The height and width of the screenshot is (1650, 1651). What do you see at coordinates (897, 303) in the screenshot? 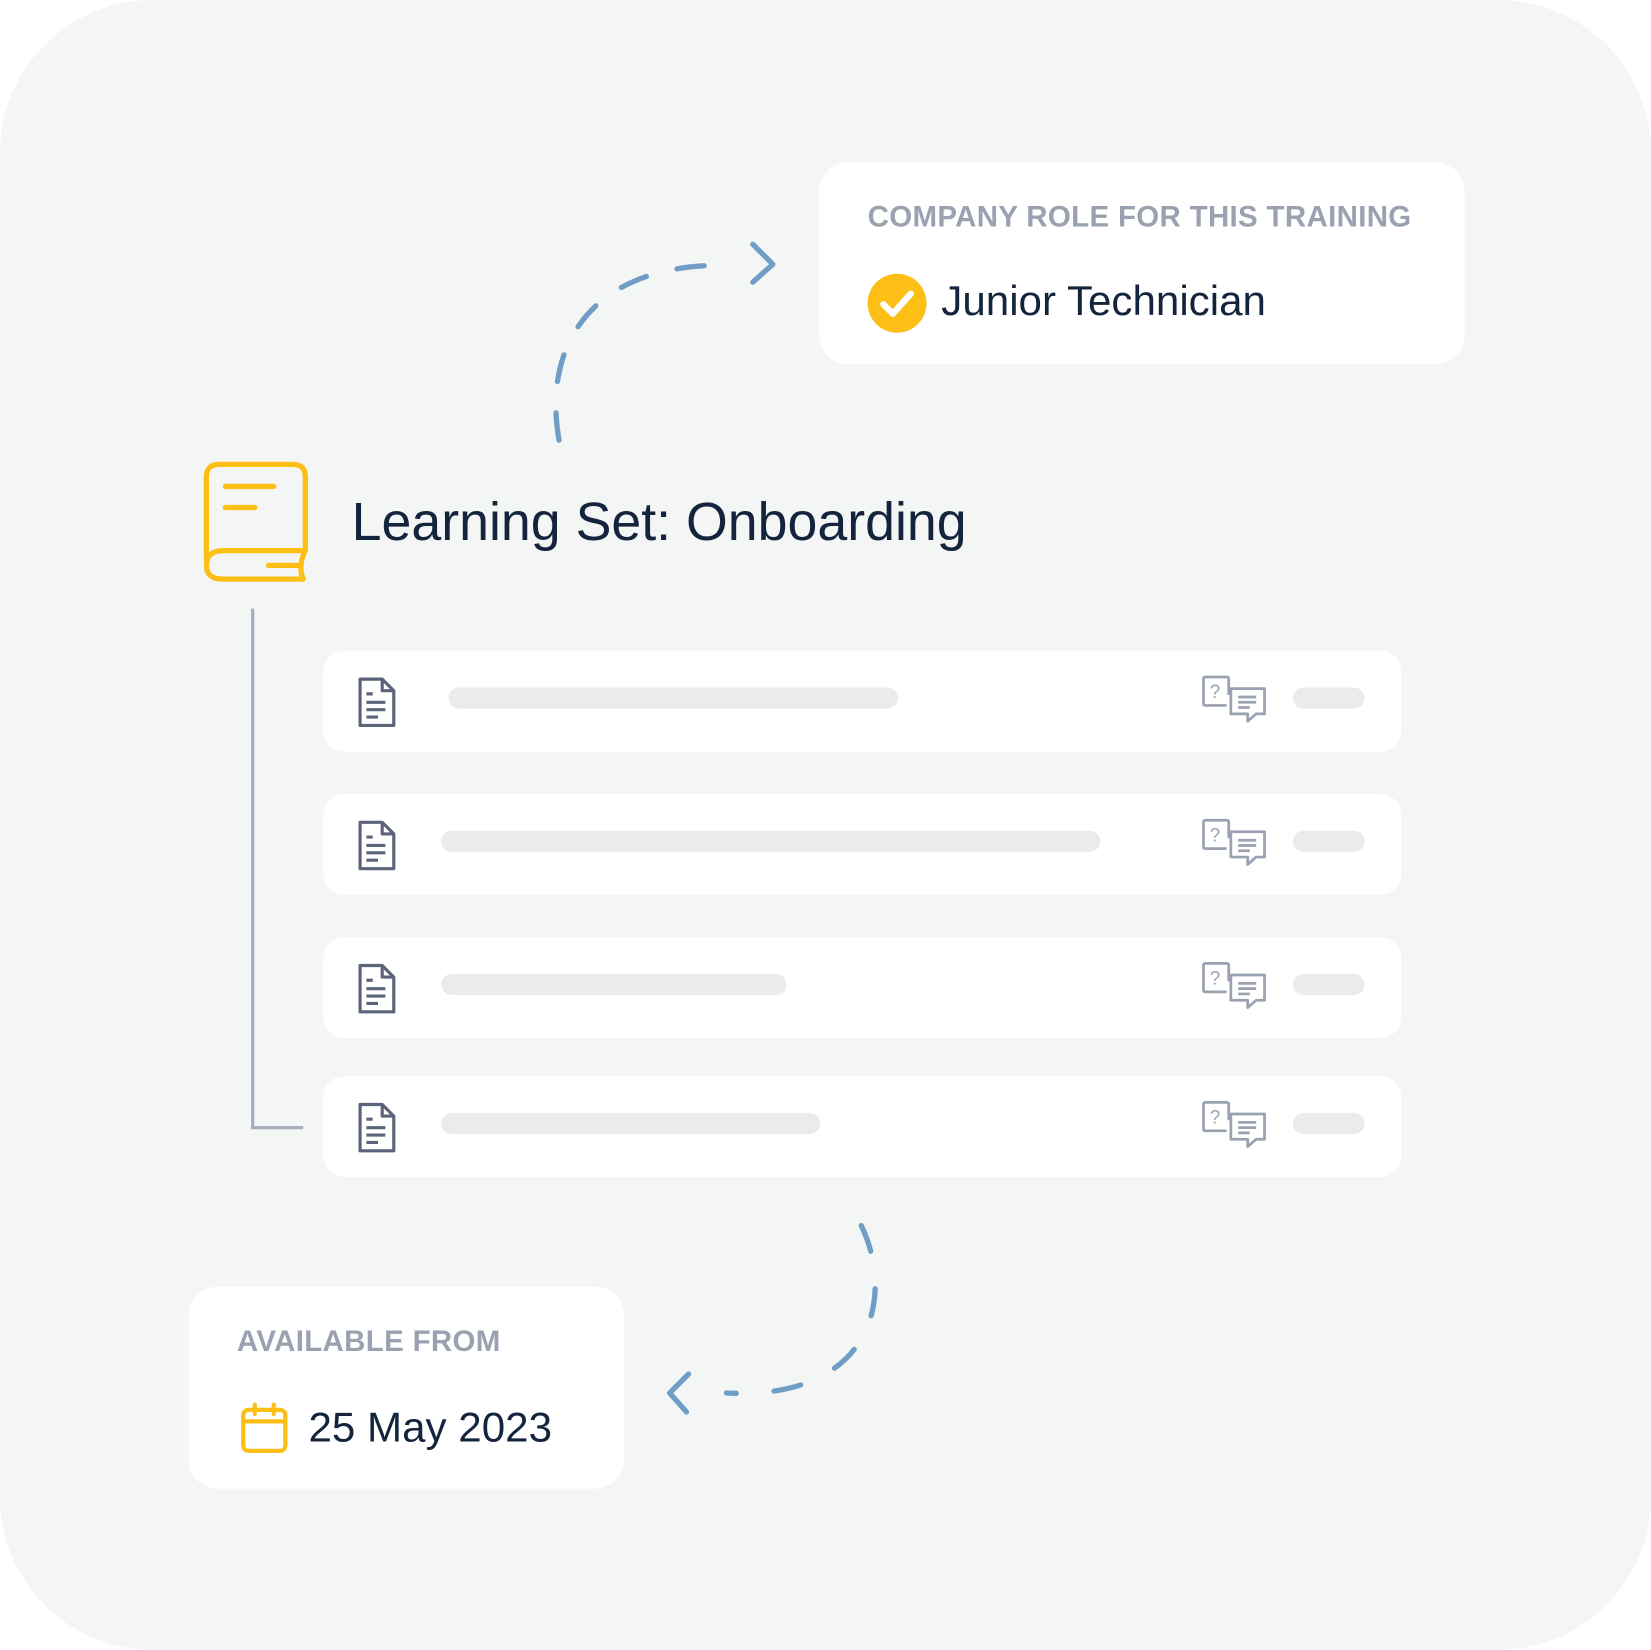
I see `check-circle-icon` at bounding box center [897, 303].